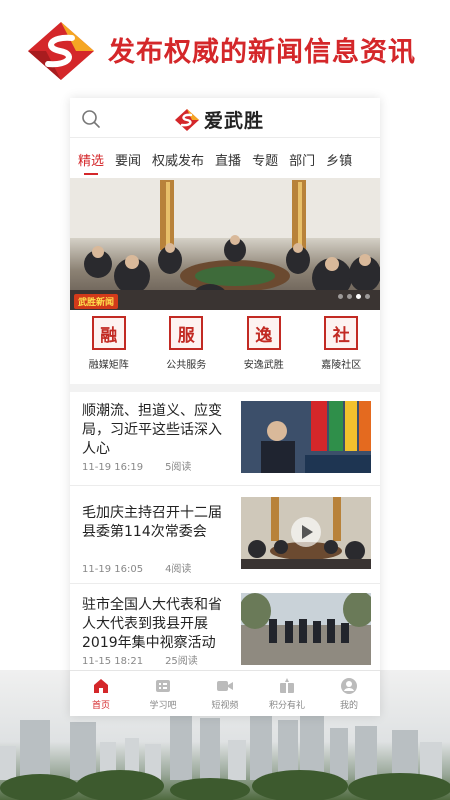 The height and width of the screenshot is (800, 450). What do you see at coordinates (186, 365) in the screenshot?
I see `service-label: 公共服务` at bounding box center [186, 365].